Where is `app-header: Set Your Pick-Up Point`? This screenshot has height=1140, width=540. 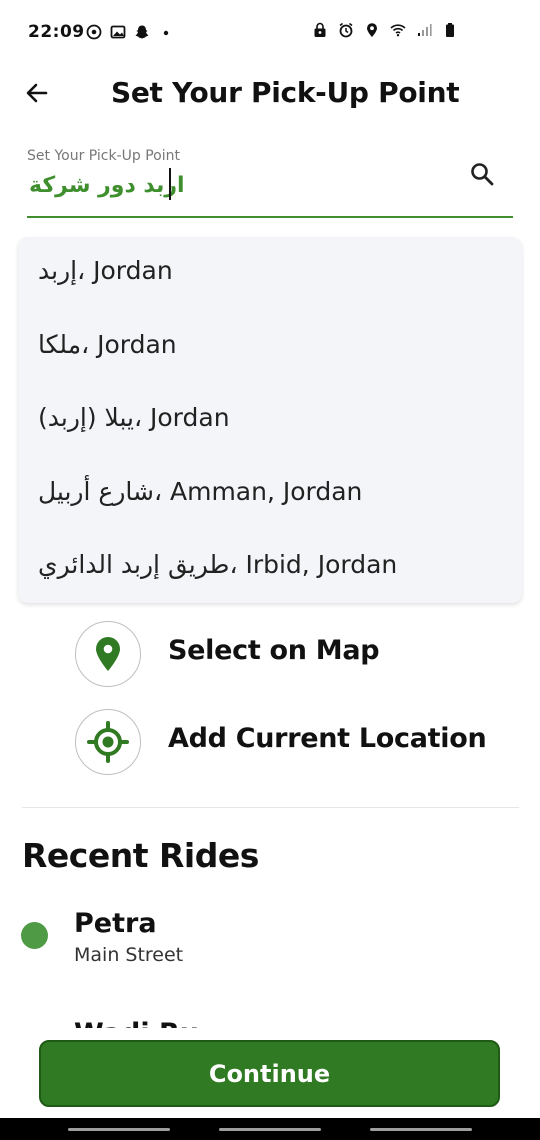
app-header: Set Your Pick-Up Point is located at coordinates (270, 94).